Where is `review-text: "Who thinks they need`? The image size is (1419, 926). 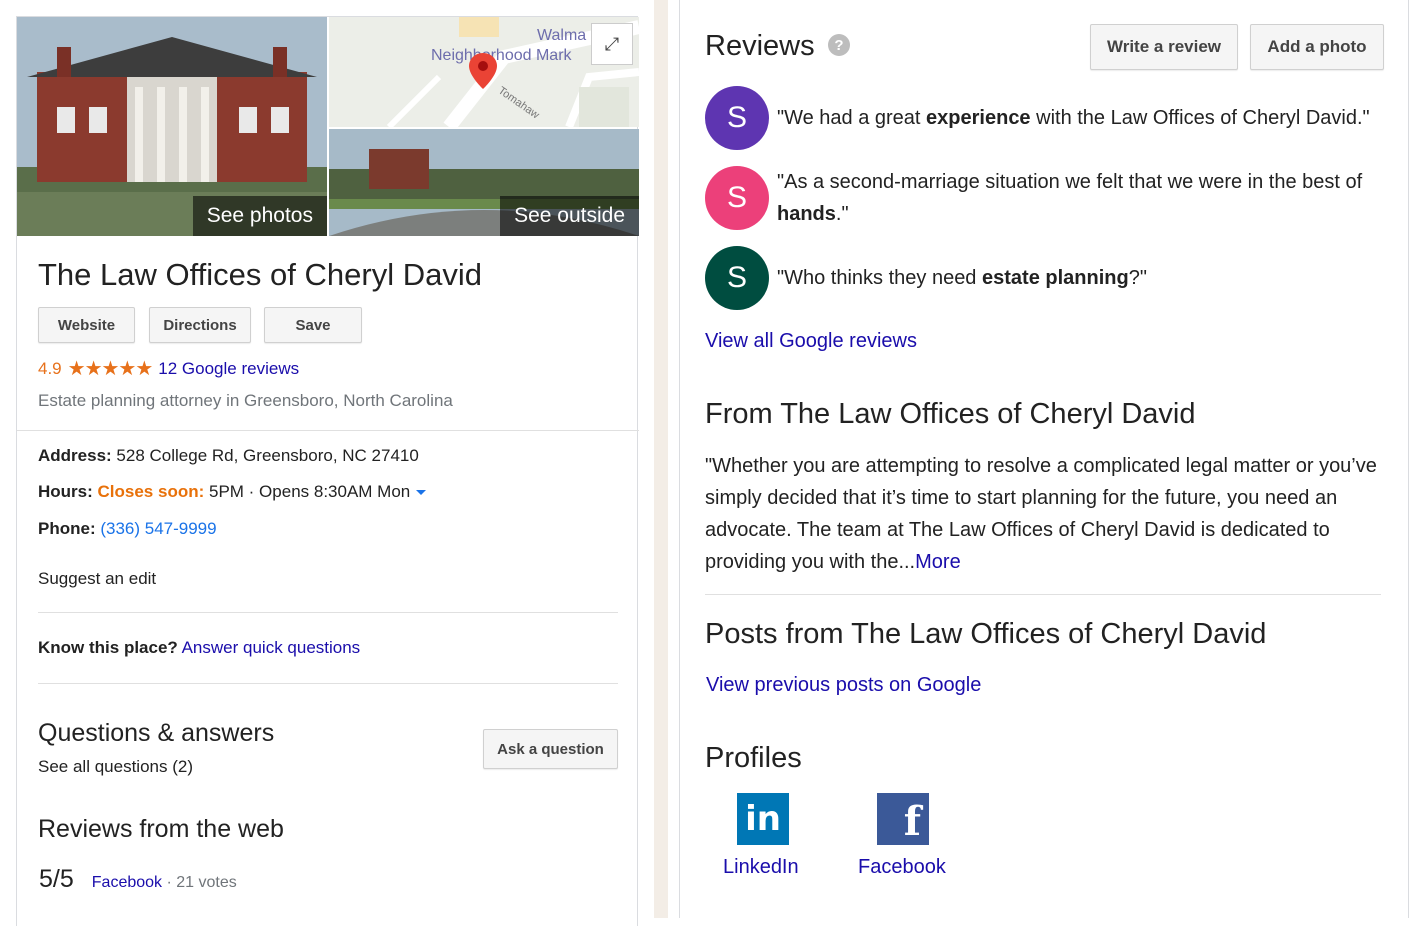 review-text: "Who thinks they need is located at coordinates (879, 278).